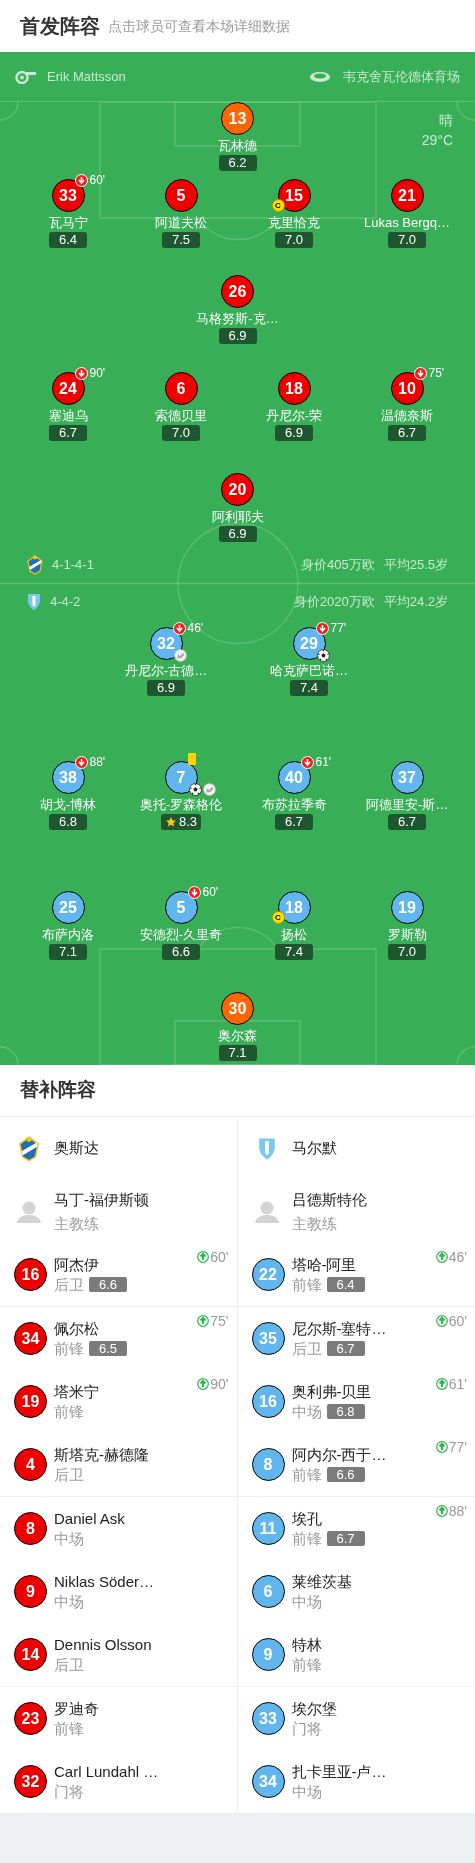 The image size is (475, 1863). What do you see at coordinates (294, 223) in the screenshot?
I see `player-name: 克里恰克` at bounding box center [294, 223].